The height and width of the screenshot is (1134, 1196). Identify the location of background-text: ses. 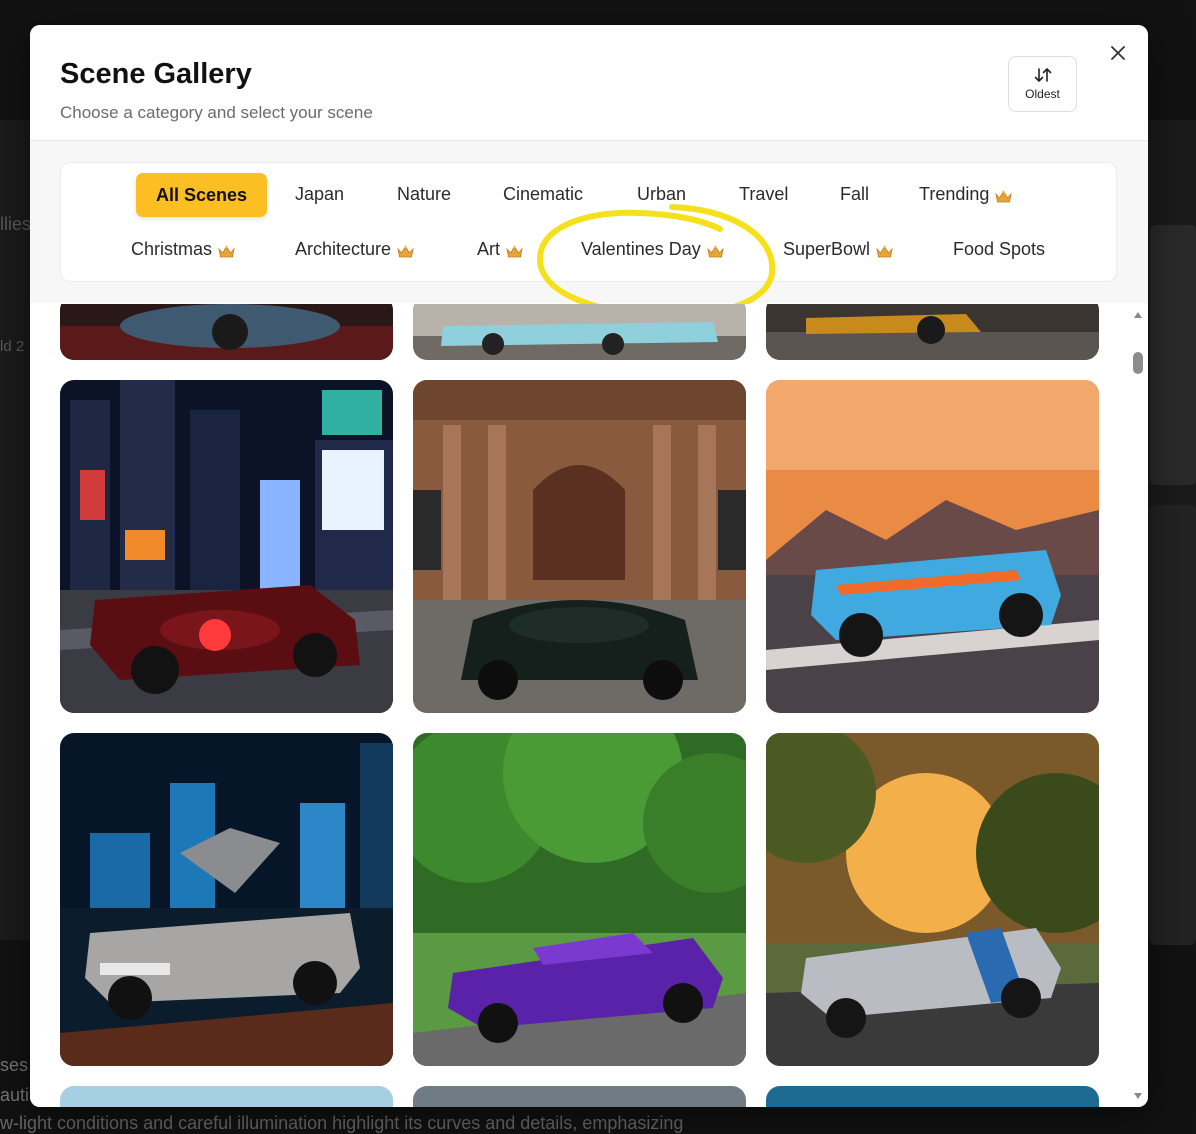
(14, 1065).